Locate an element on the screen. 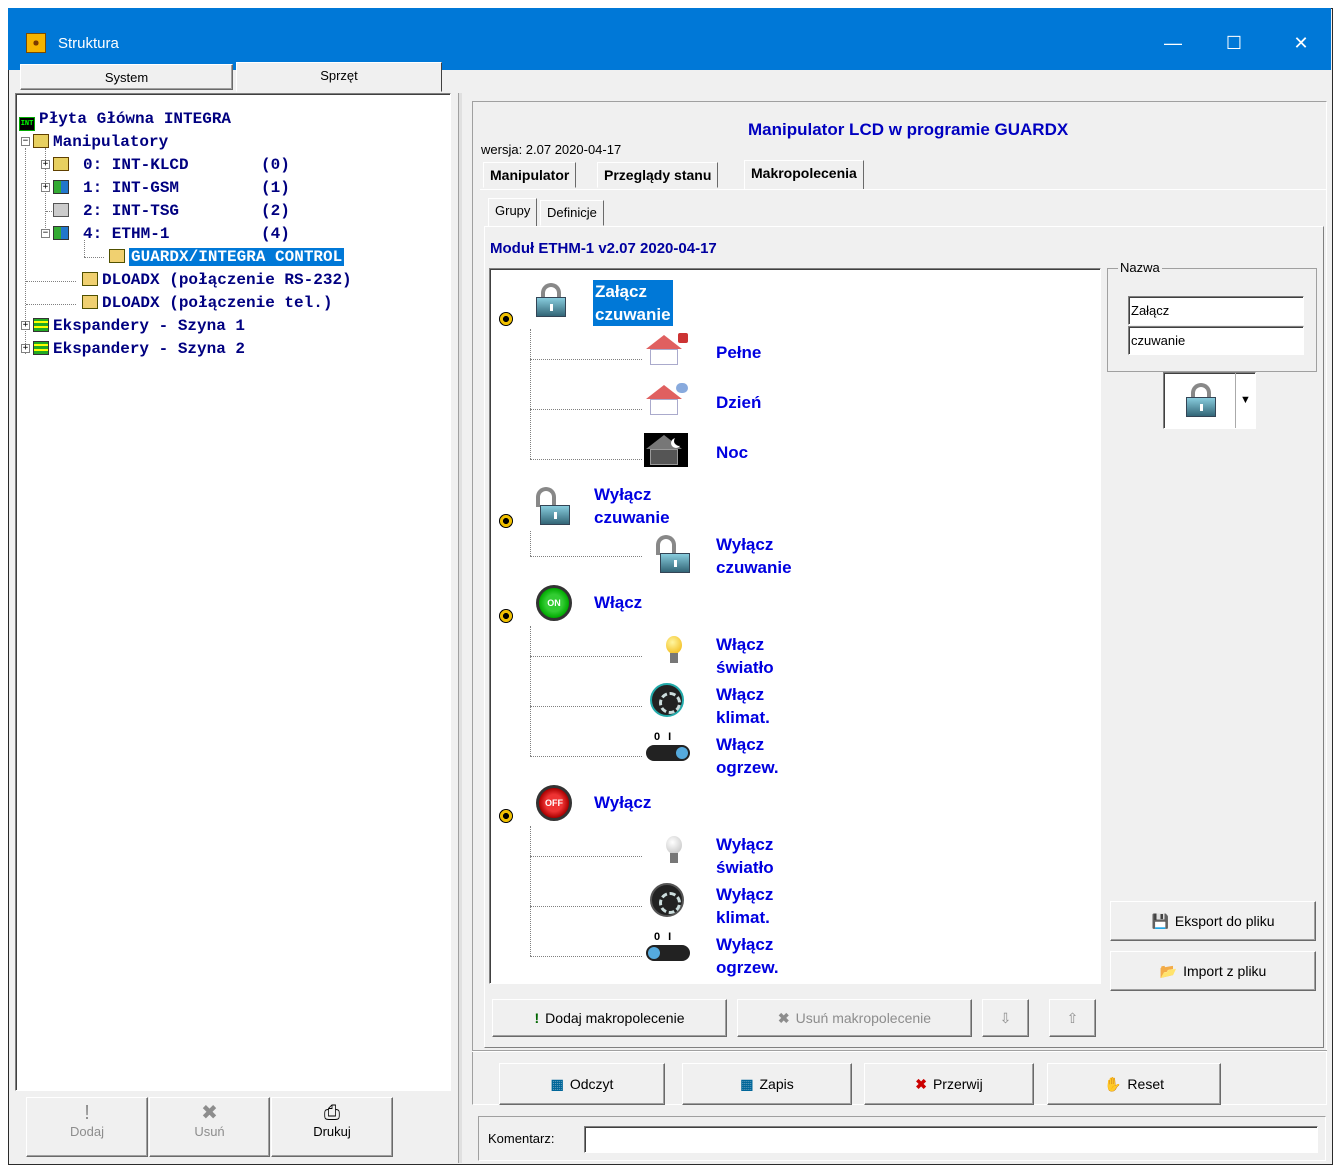  macro-pelne: Pełne is located at coordinates (738, 352).